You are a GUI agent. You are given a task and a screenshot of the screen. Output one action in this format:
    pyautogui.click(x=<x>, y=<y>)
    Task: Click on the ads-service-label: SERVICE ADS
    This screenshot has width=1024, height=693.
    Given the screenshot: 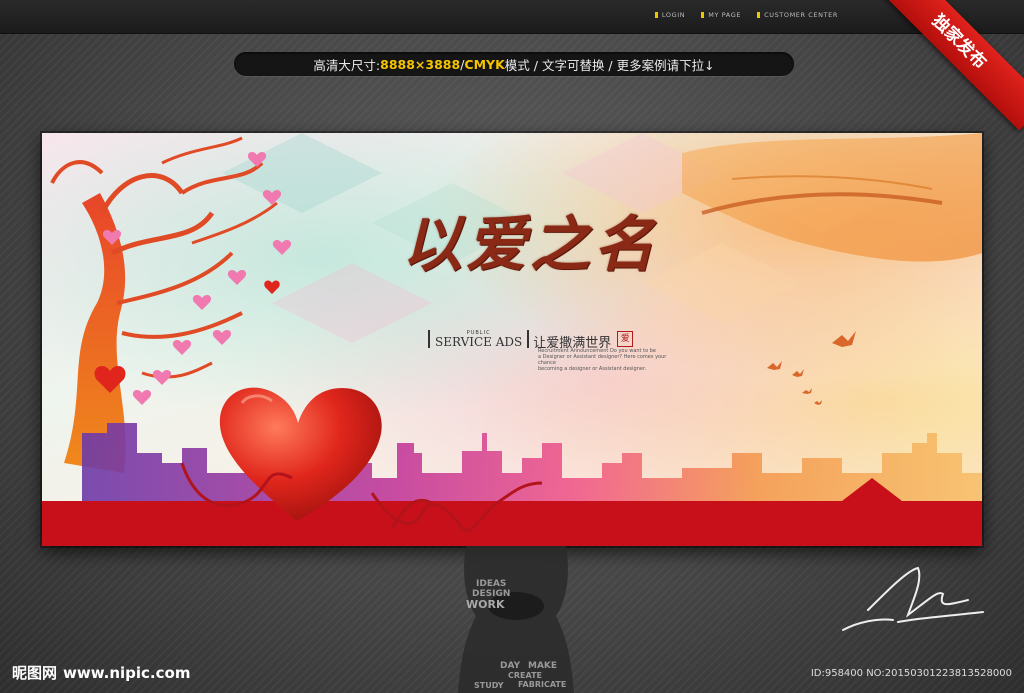 What is the action you would take?
    pyautogui.click(x=479, y=342)
    